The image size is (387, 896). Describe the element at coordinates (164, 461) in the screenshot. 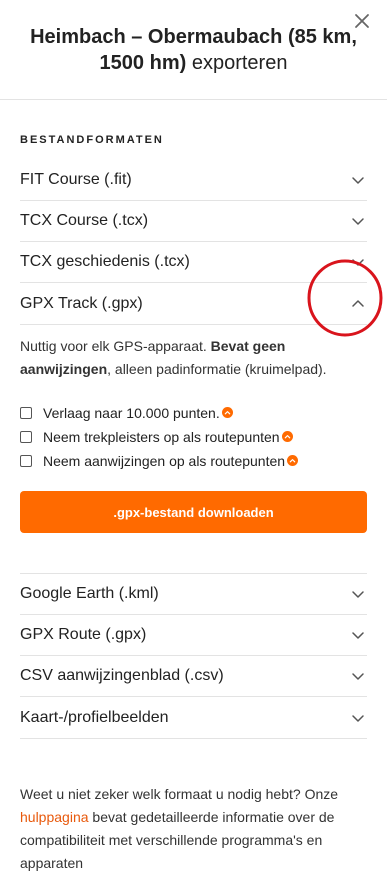

I see `option-label: Neem aanwijzingen op als routepunten` at that location.